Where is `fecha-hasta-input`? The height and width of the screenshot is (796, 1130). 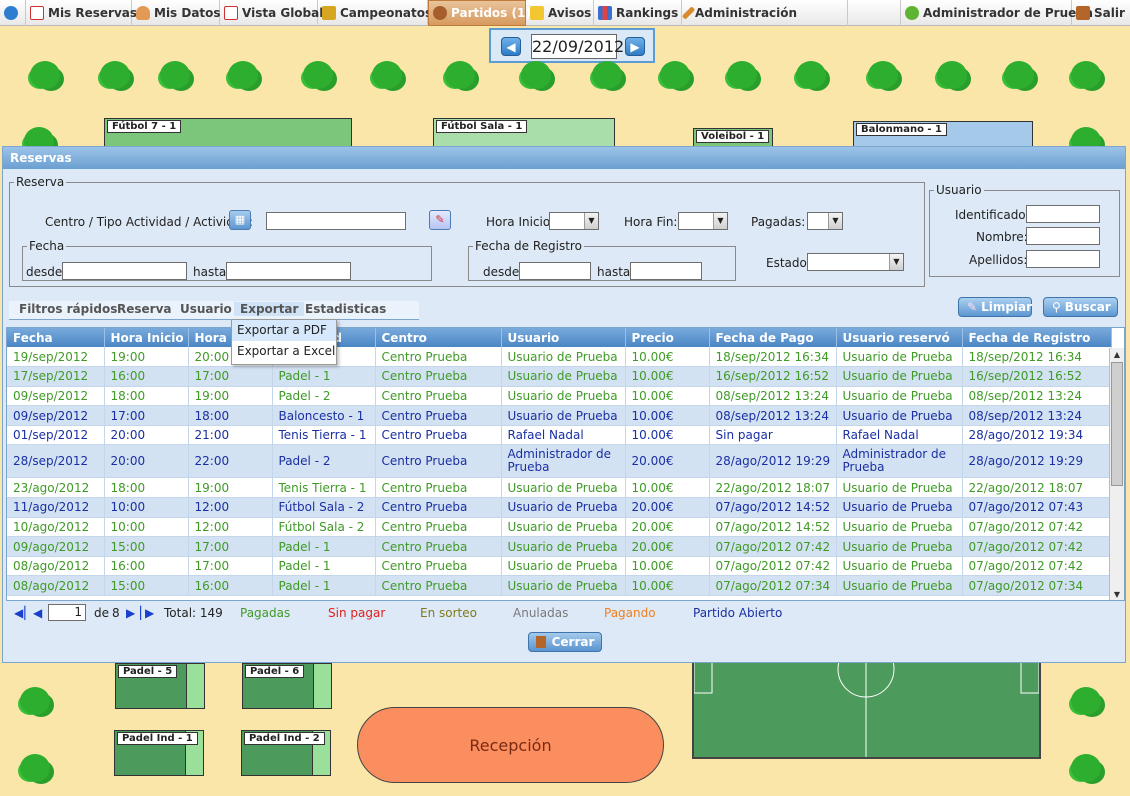
fecha-hasta-input is located at coordinates (288, 271).